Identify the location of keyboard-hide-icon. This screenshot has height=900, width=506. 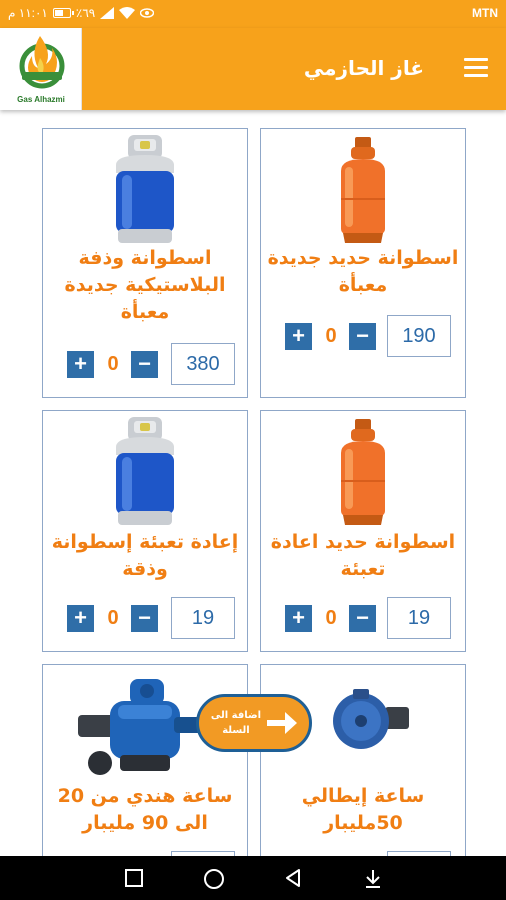
(373, 879).